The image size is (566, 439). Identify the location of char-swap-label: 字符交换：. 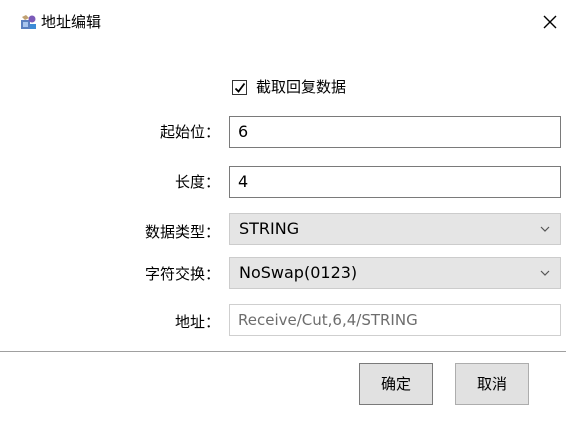
(182, 274).